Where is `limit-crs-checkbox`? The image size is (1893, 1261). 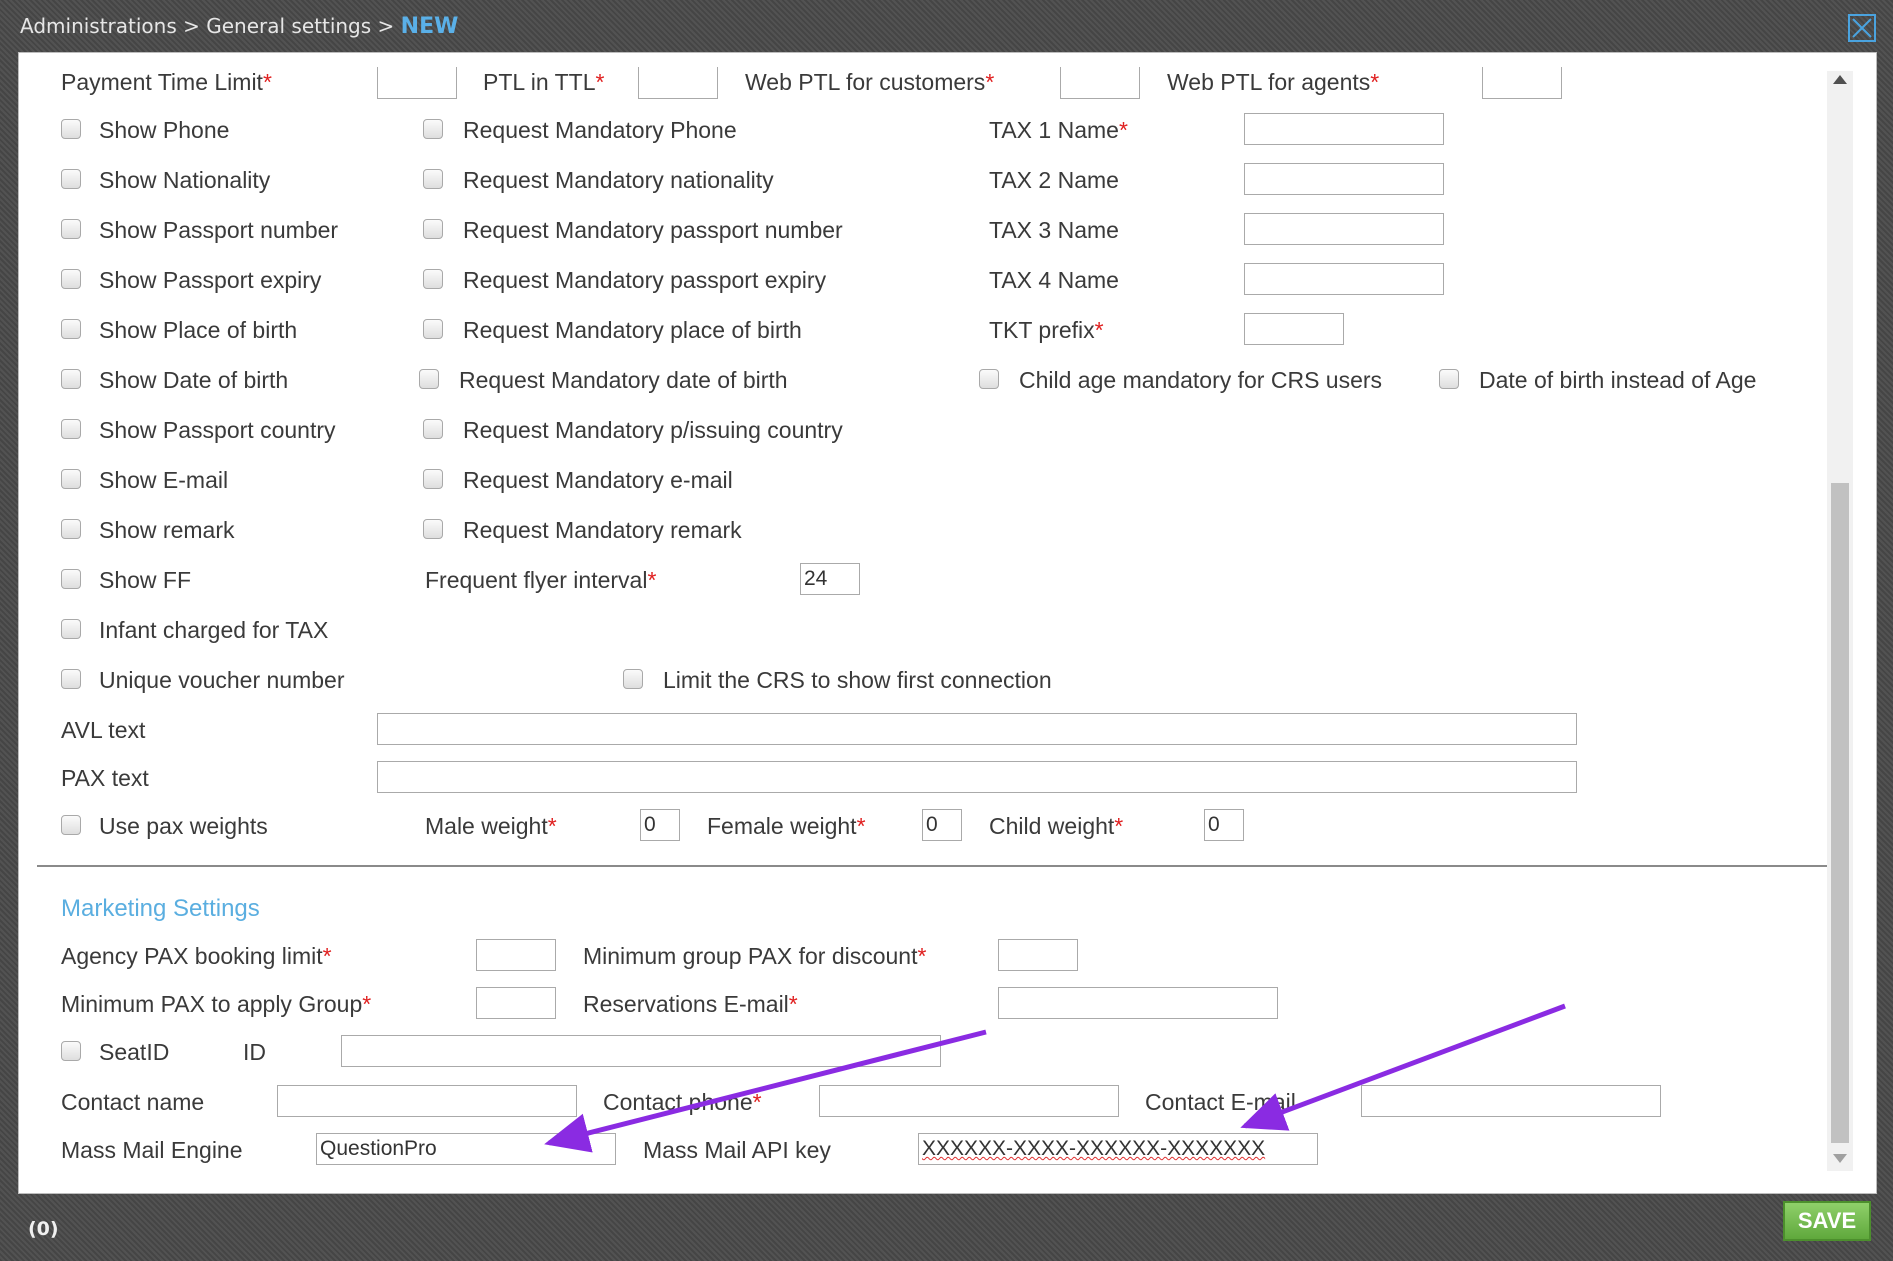 limit-crs-checkbox is located at coordinates (633, 679).